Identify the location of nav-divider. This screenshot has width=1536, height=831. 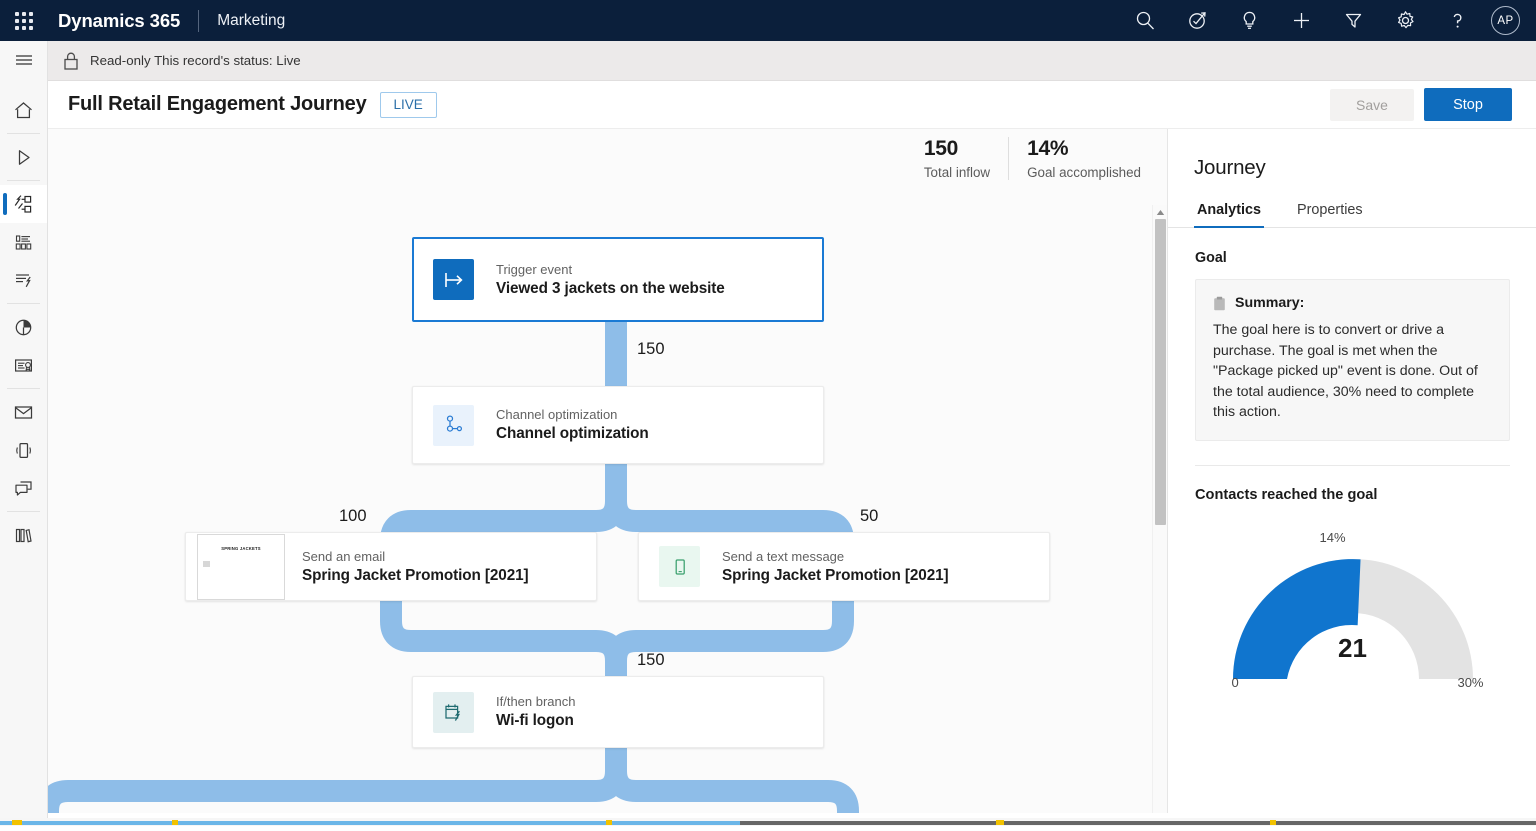
(198, 21).